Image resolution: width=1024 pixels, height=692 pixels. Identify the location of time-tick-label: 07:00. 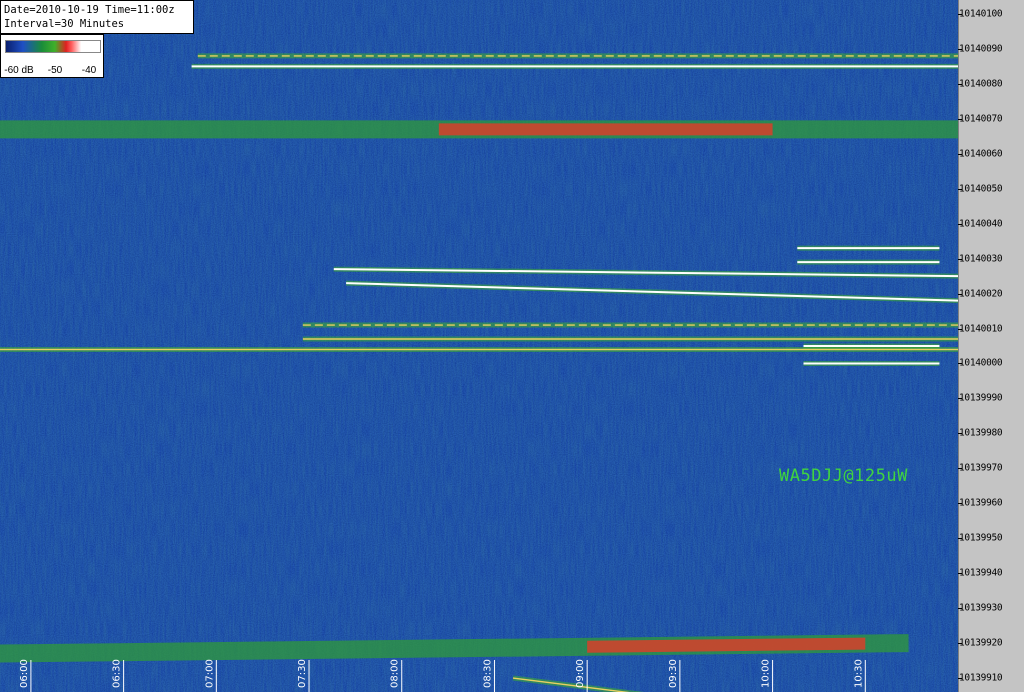
(209, 673).